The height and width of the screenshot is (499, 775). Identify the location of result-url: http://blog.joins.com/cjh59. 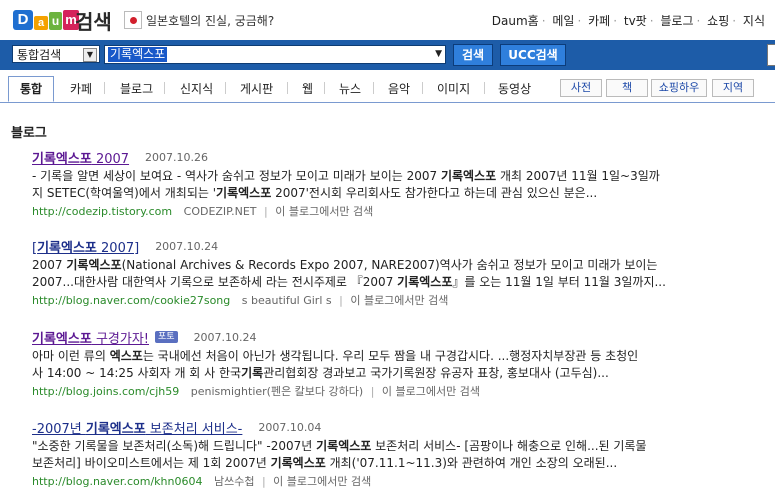
(105, 391).